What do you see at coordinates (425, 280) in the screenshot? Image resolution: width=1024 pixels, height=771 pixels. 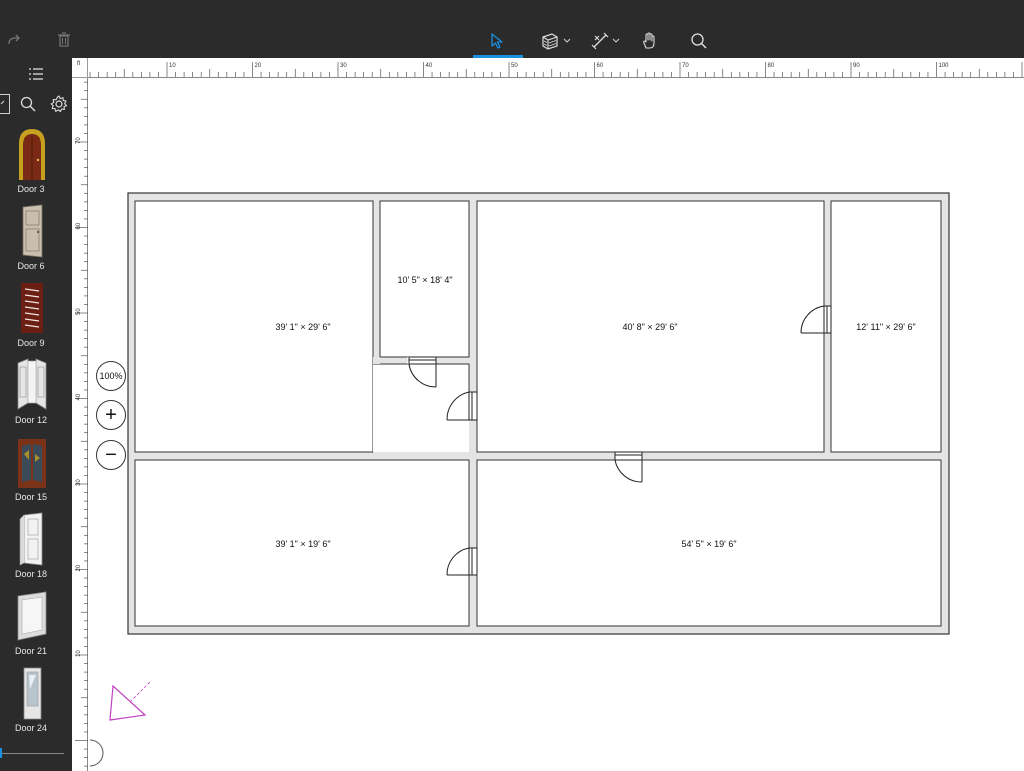 I see `room-dimension-label: 10' 5" × 18' 4"` at bounding box center [425, 280].